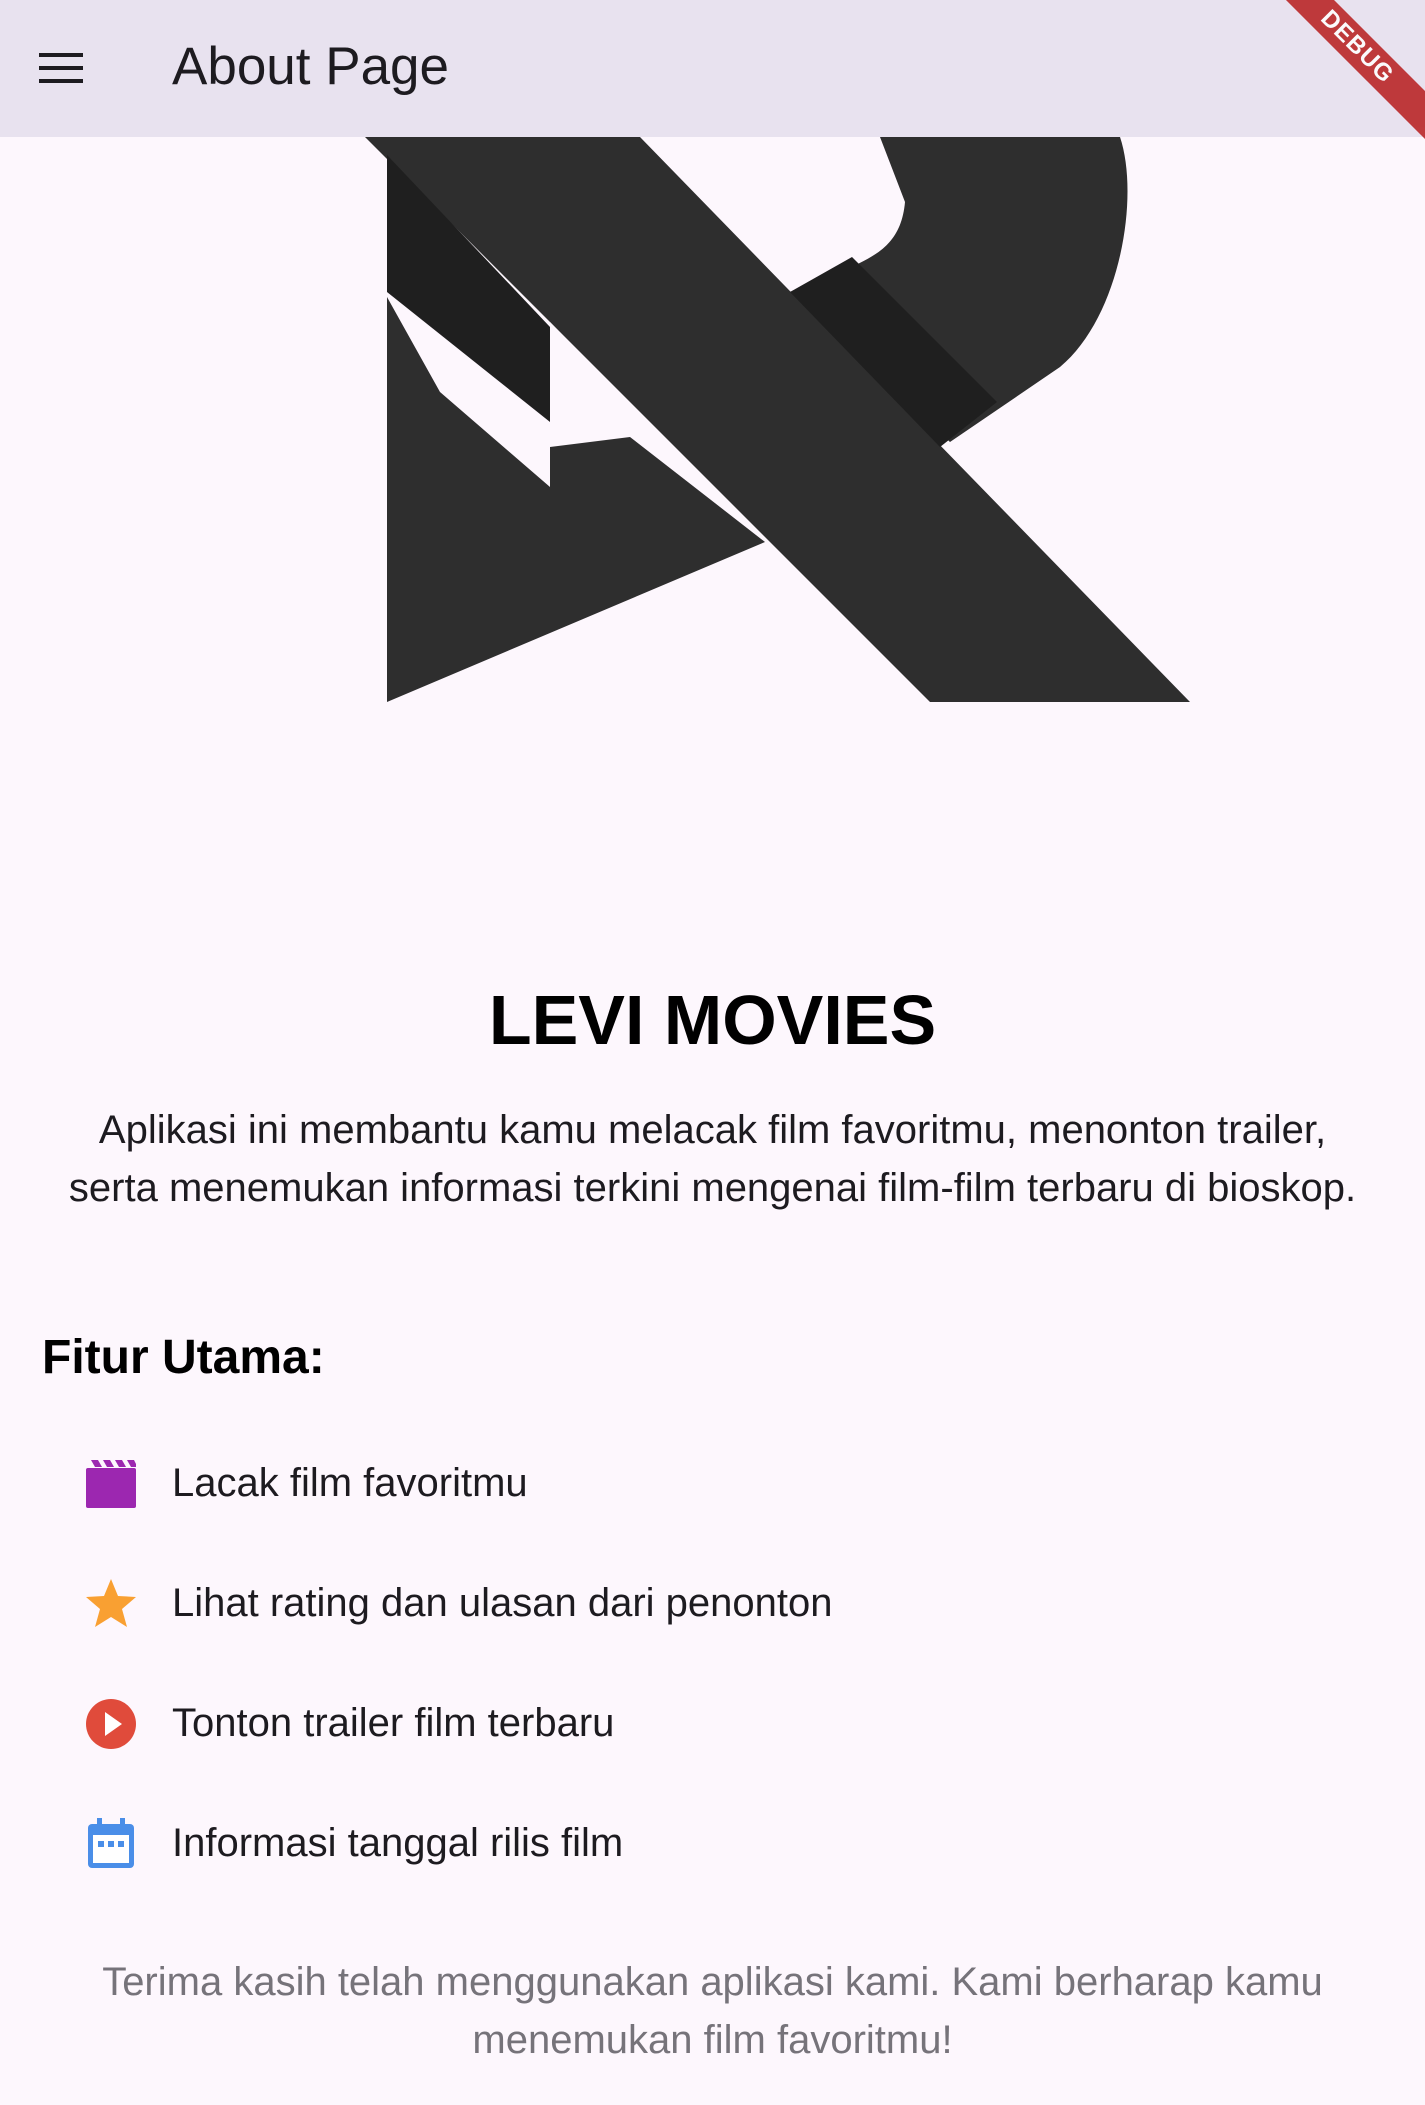 The height and width of the screenshot is (2105, 1425). I want to click on feature-item-track-favorites: Lacak film favoritmu, so click(712, 1482).